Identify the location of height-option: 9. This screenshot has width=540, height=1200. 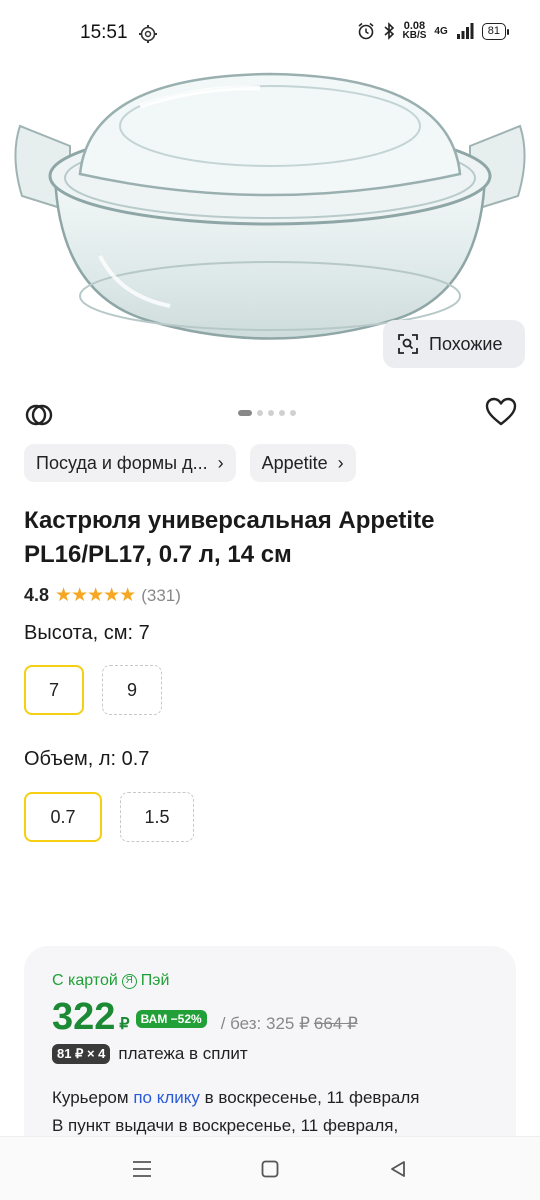
(132, 690).